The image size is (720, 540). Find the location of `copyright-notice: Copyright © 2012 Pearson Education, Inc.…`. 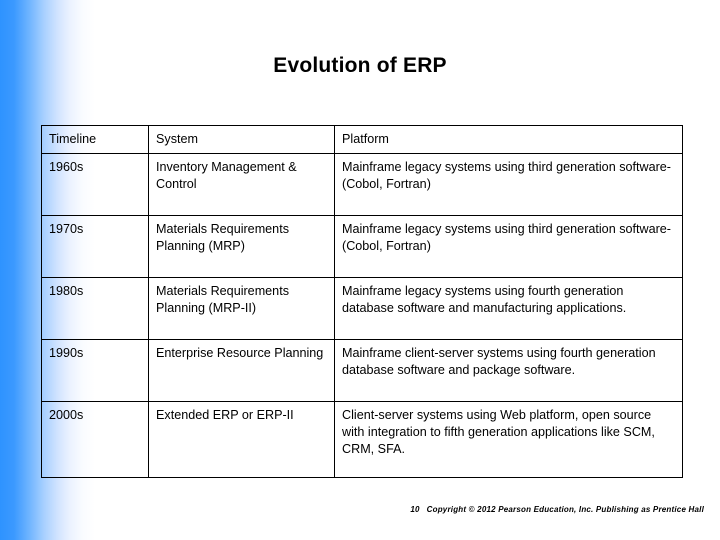

copyright-notice: Copyright © 2012 Pearson Education, Inc.… is located at coordinates (565, 509).